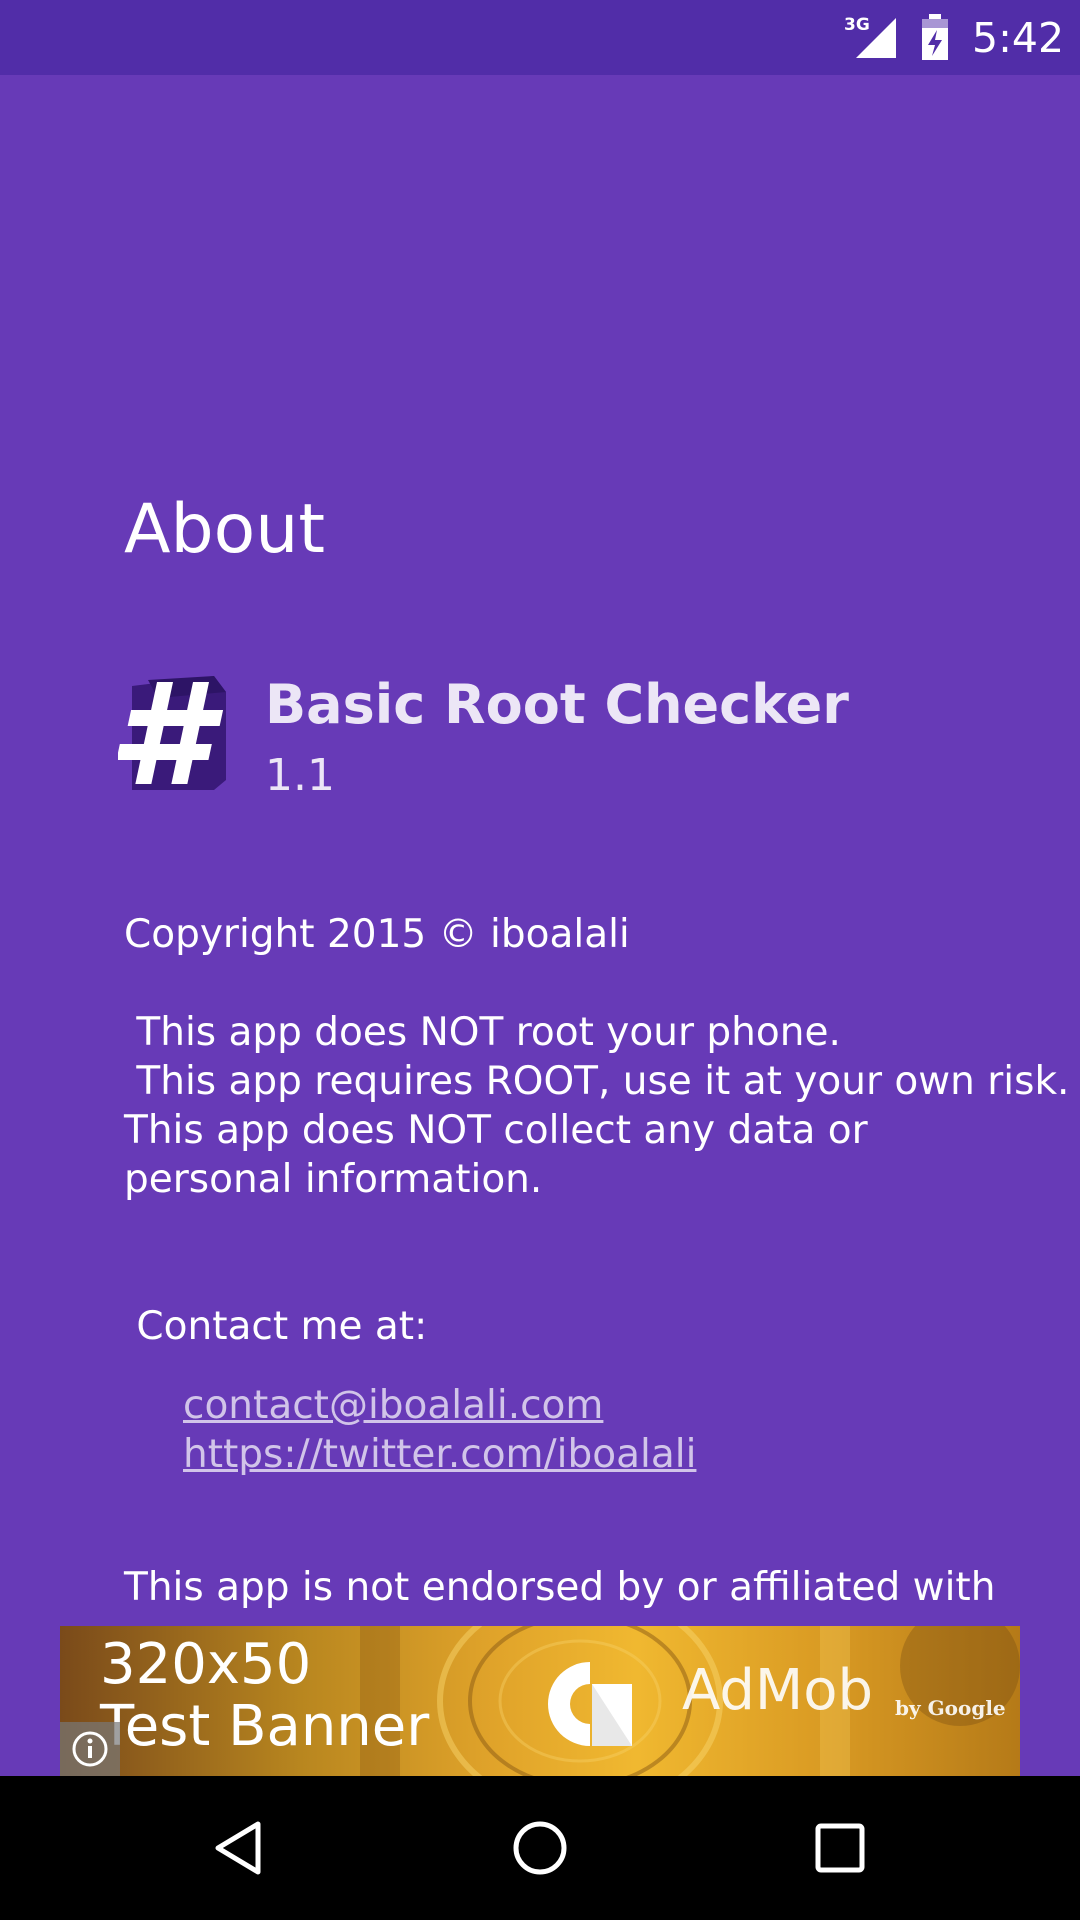 The image size is (1080, 1920). Describe the element at coordinates (439, 1454) in the screenshot. I see `twitter-link: https://twitter.com/iboalali` at that location.